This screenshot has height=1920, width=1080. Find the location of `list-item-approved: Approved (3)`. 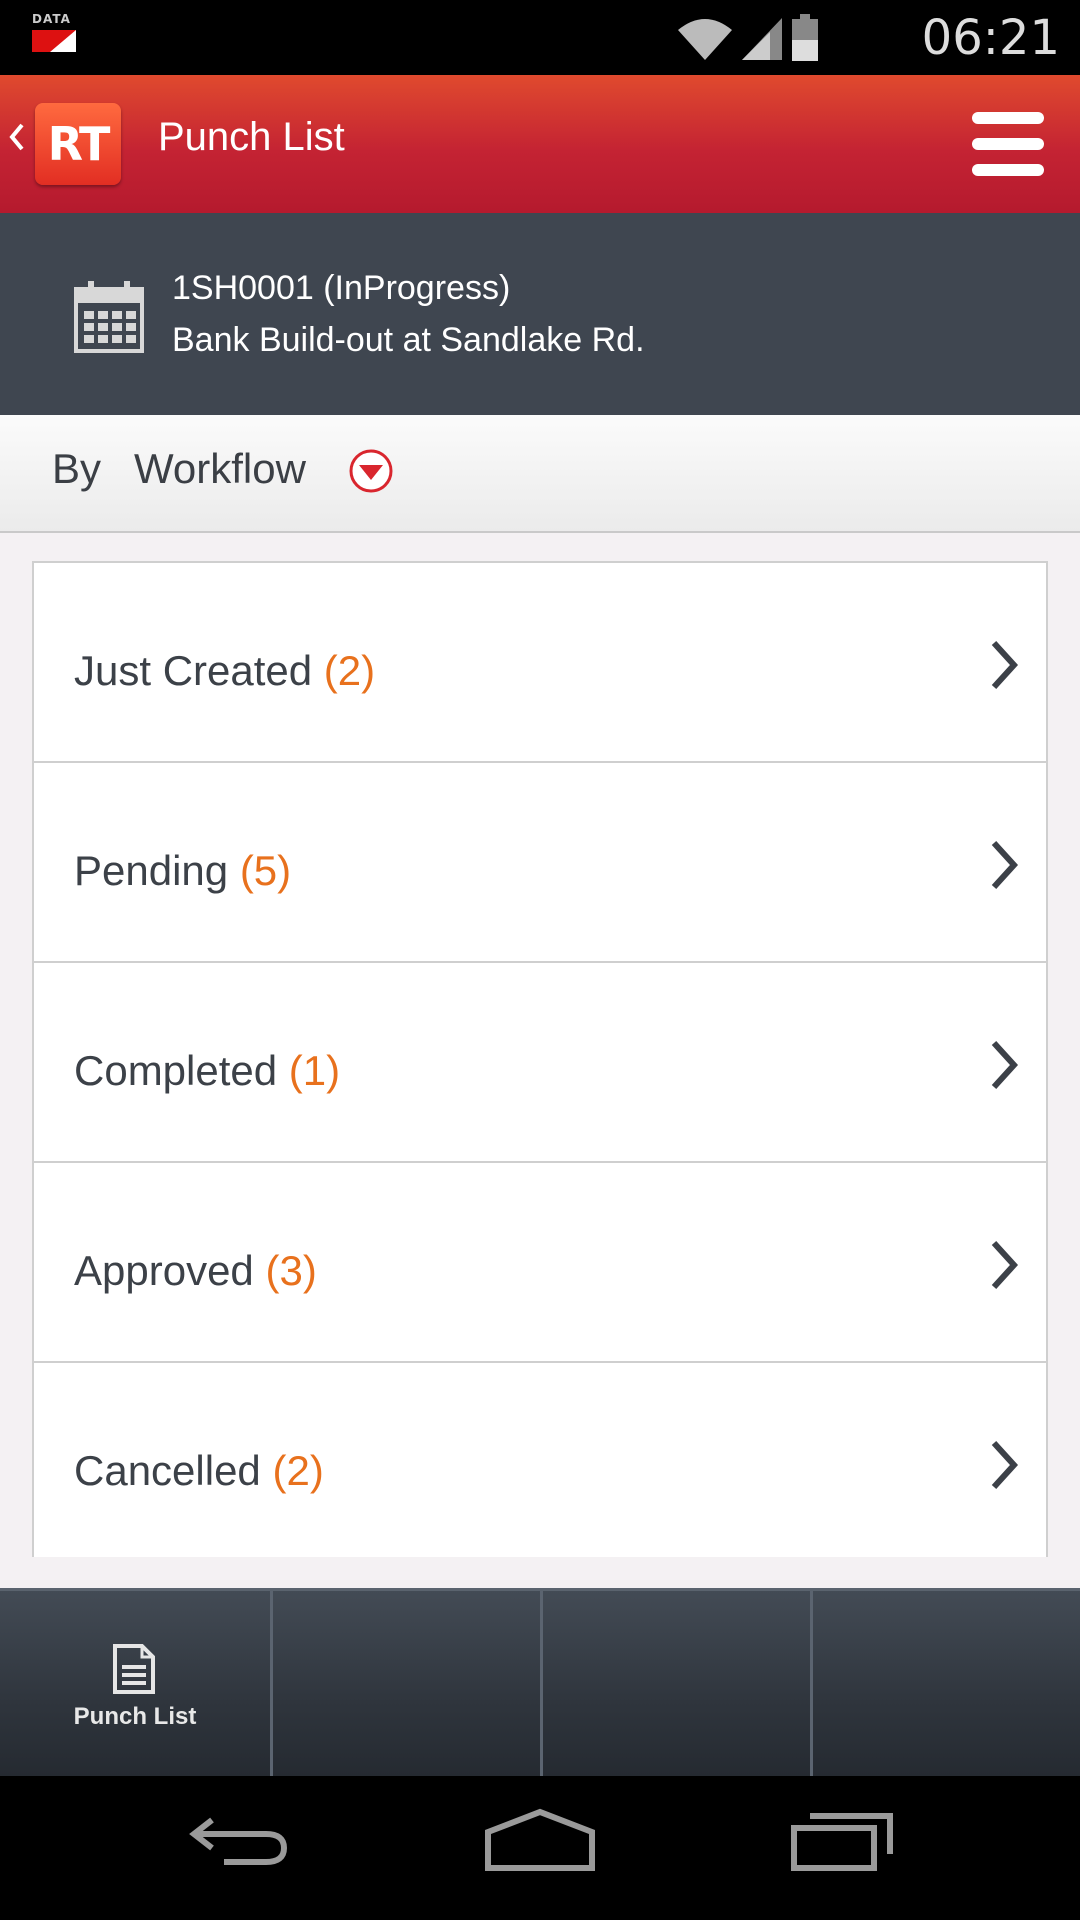

list-item-approved: Approved (3) is located at coordinates (540, 1263).